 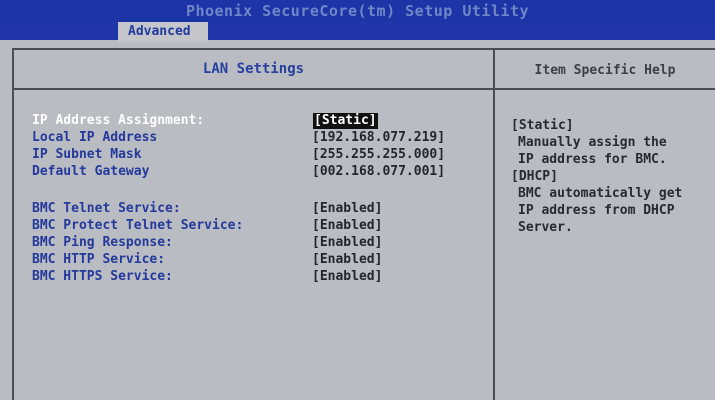 What do you see at coordinates (545, 227) in the screenshot?
I see `help-line: Server.` at bounding box center [545, 227].